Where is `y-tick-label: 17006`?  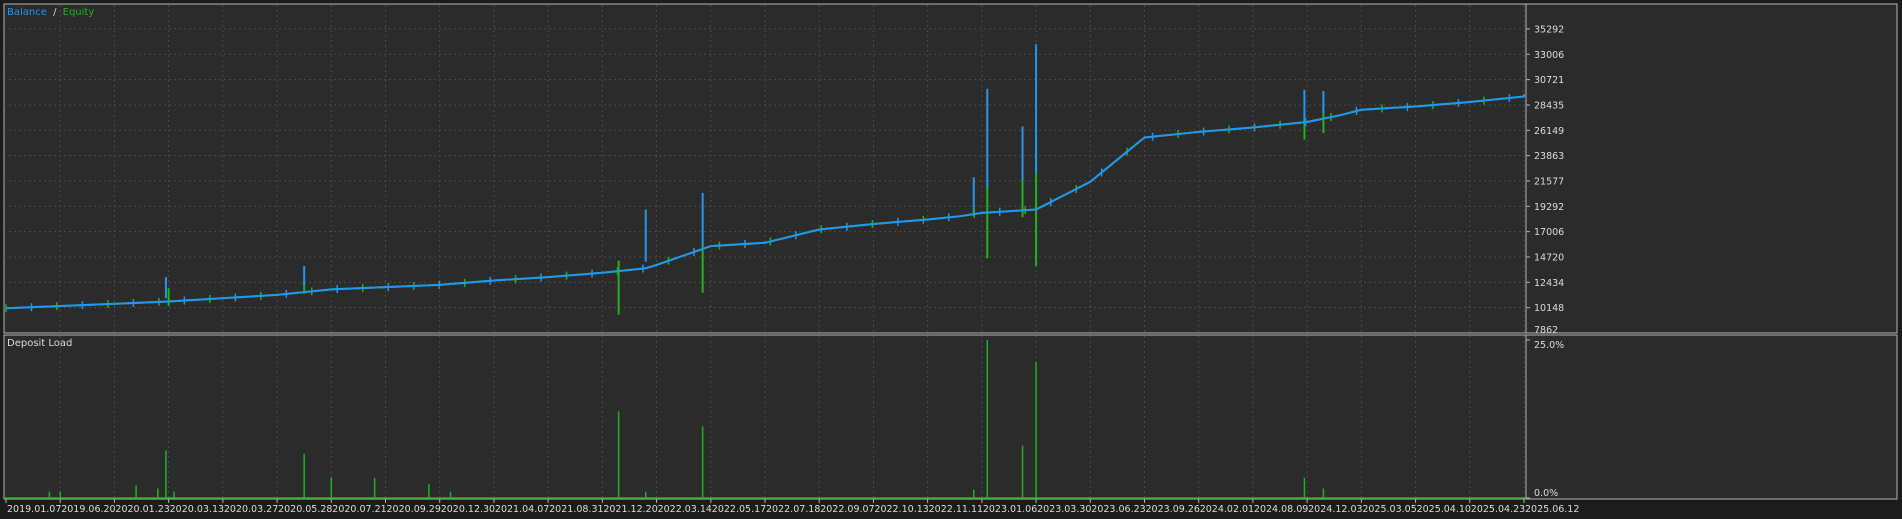
y-tick-label: 17006 is located at coordinates (1549, 232).